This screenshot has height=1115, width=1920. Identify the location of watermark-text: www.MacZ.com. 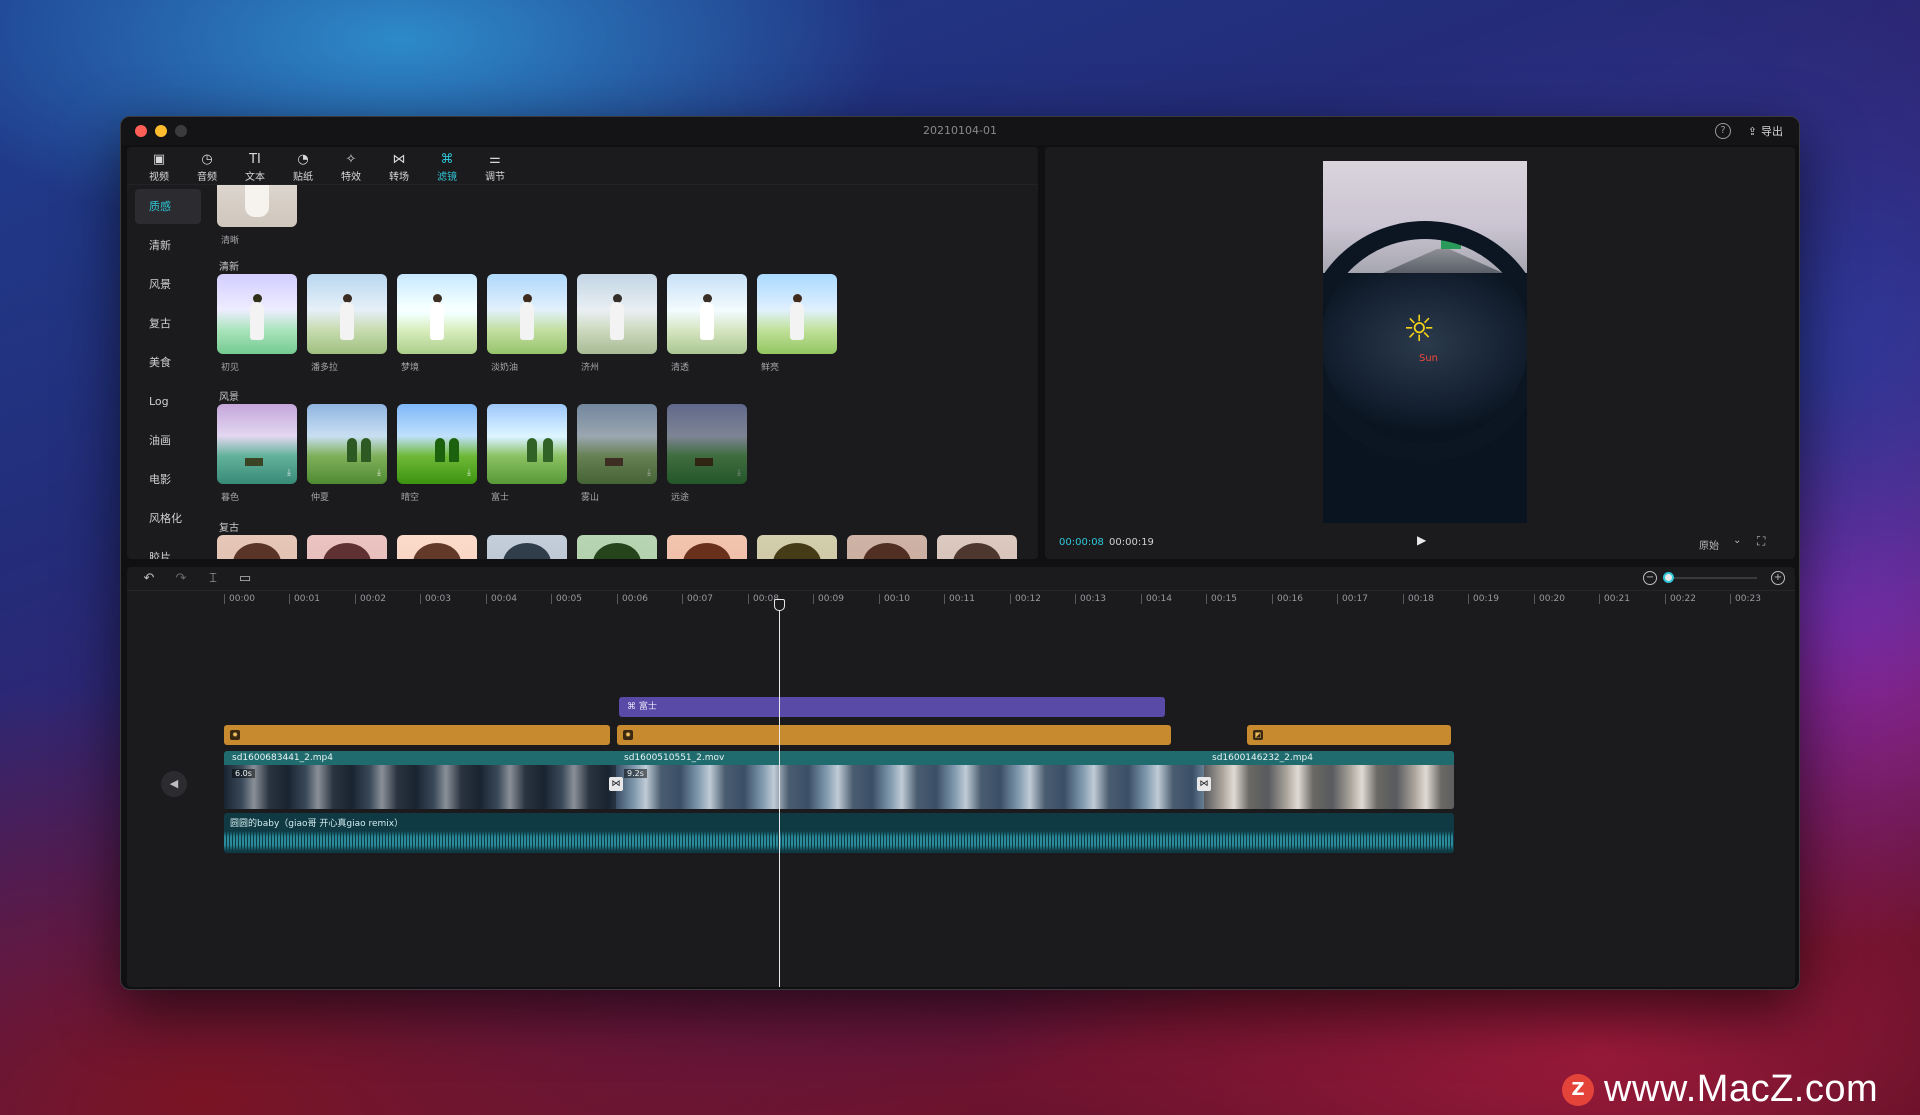
(1741, 1089).